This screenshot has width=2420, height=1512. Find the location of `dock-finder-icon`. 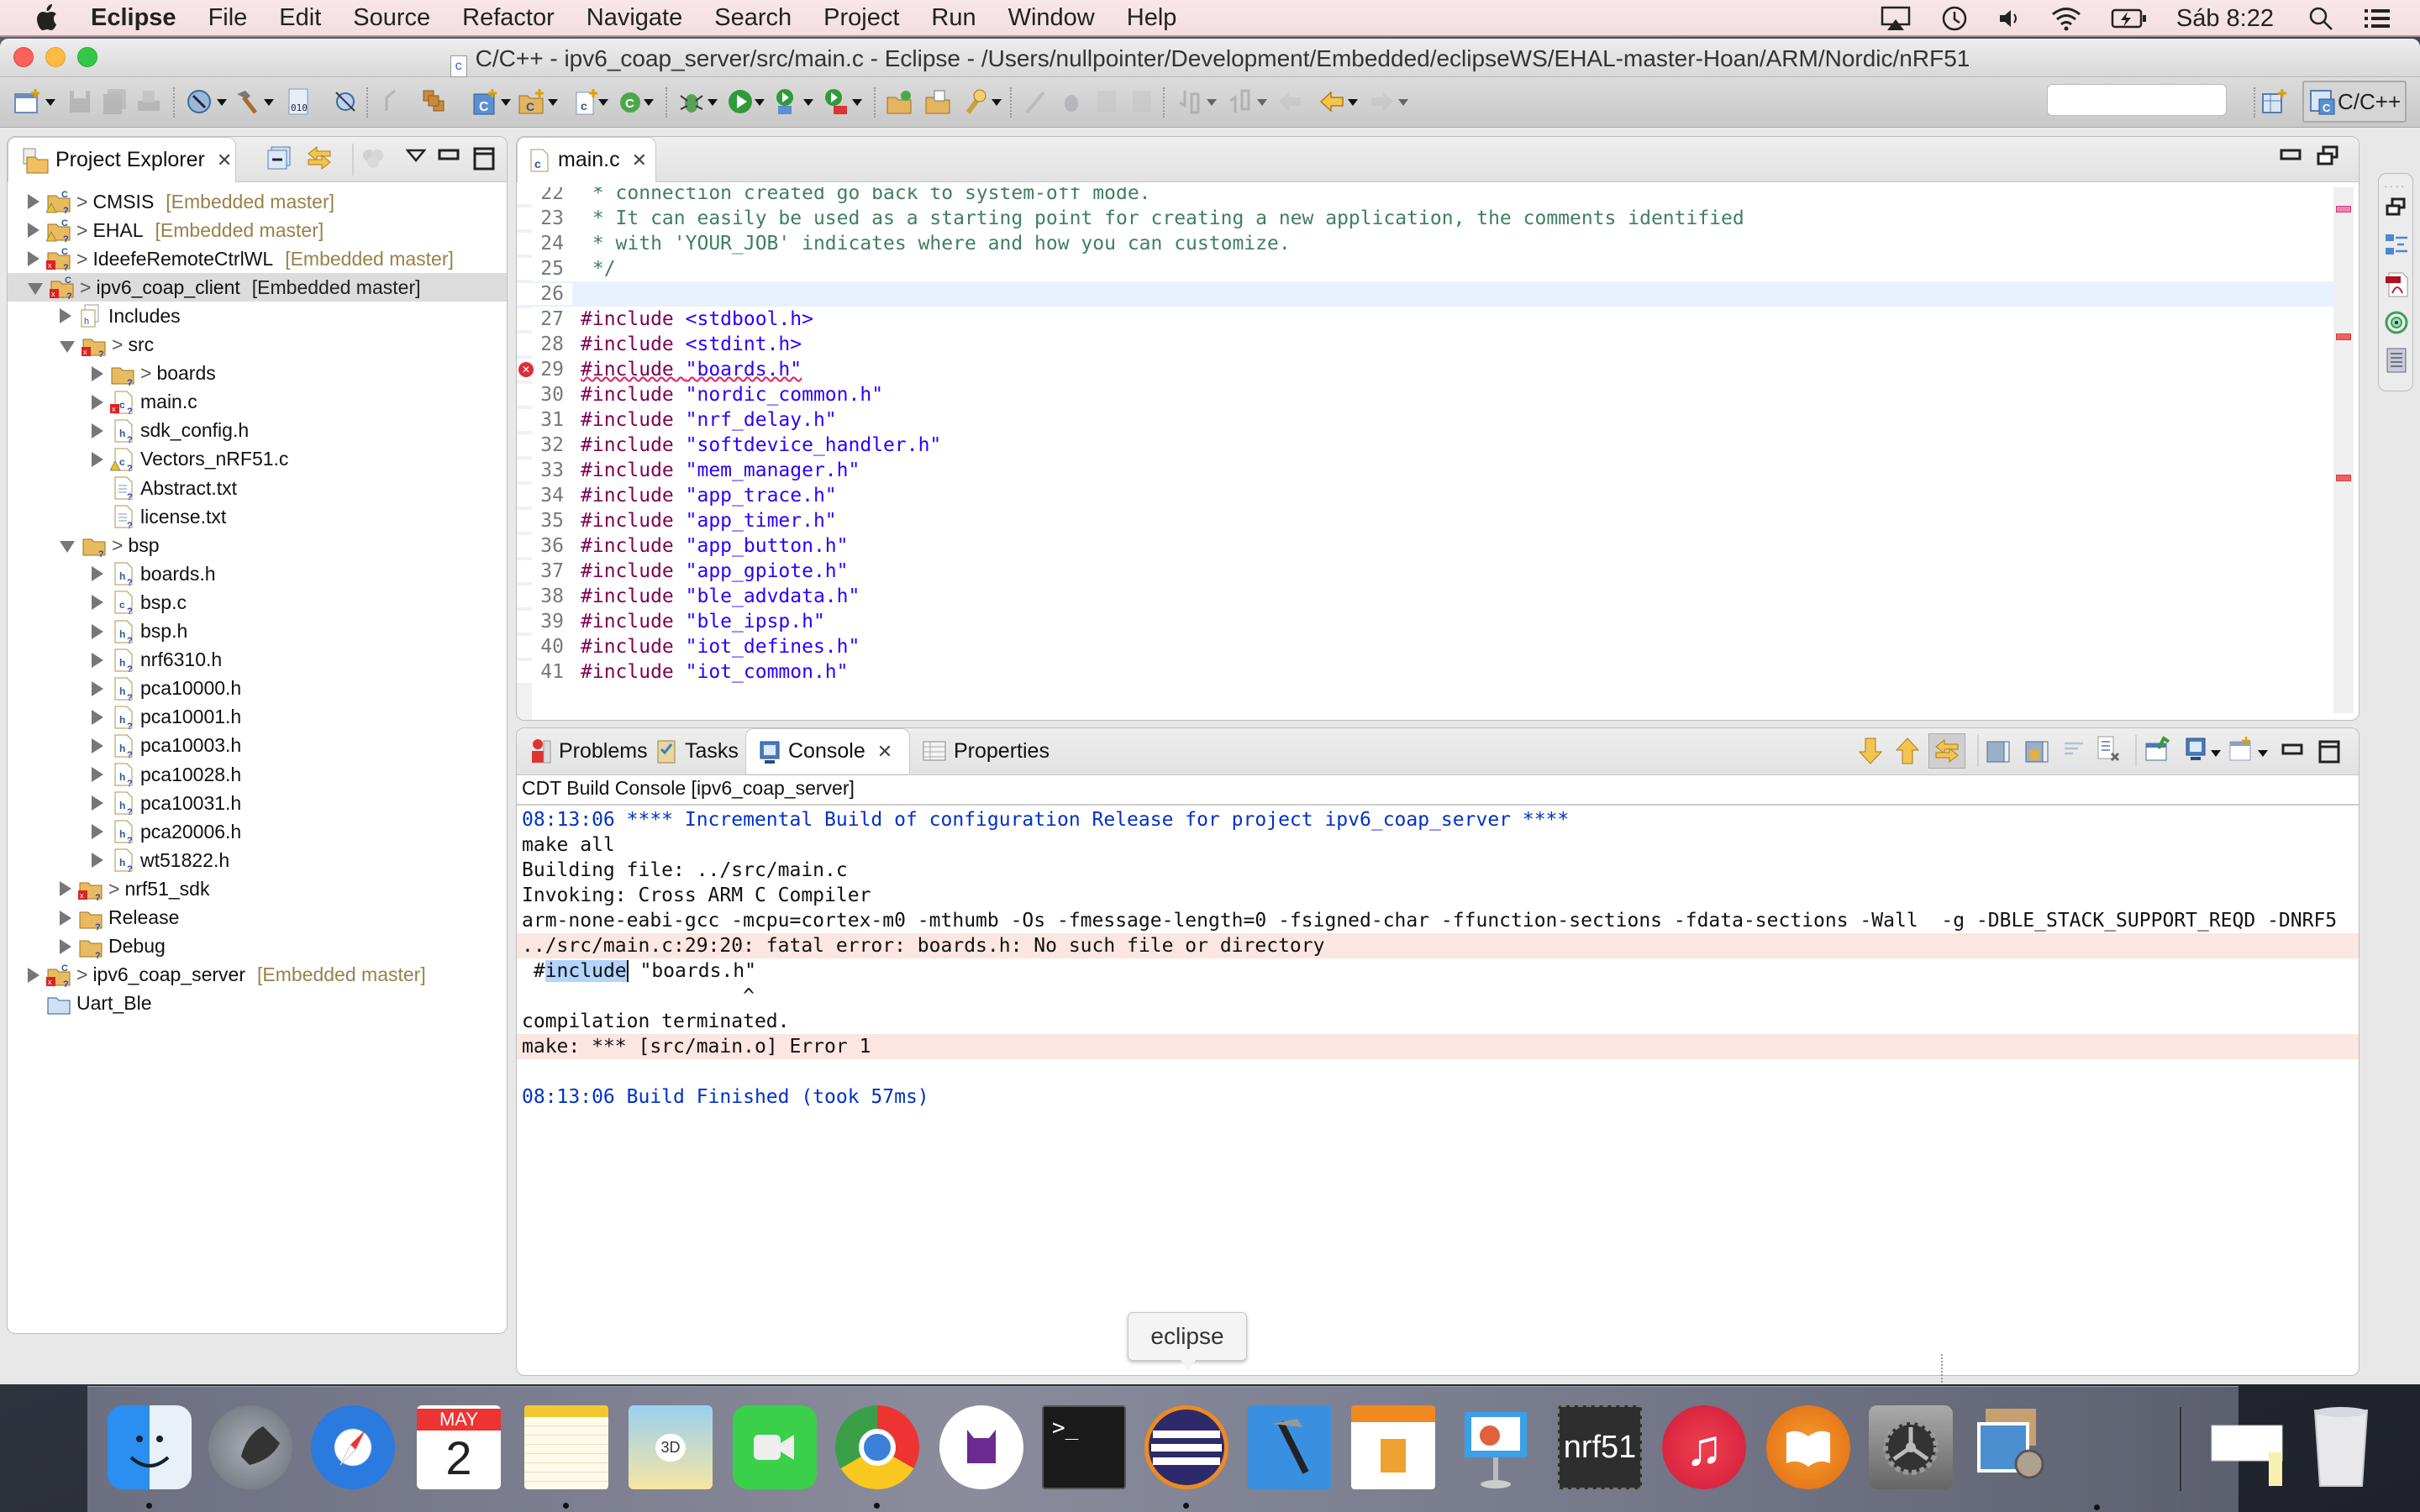

dock-finder-icon is located at coordinates (150, 1447).